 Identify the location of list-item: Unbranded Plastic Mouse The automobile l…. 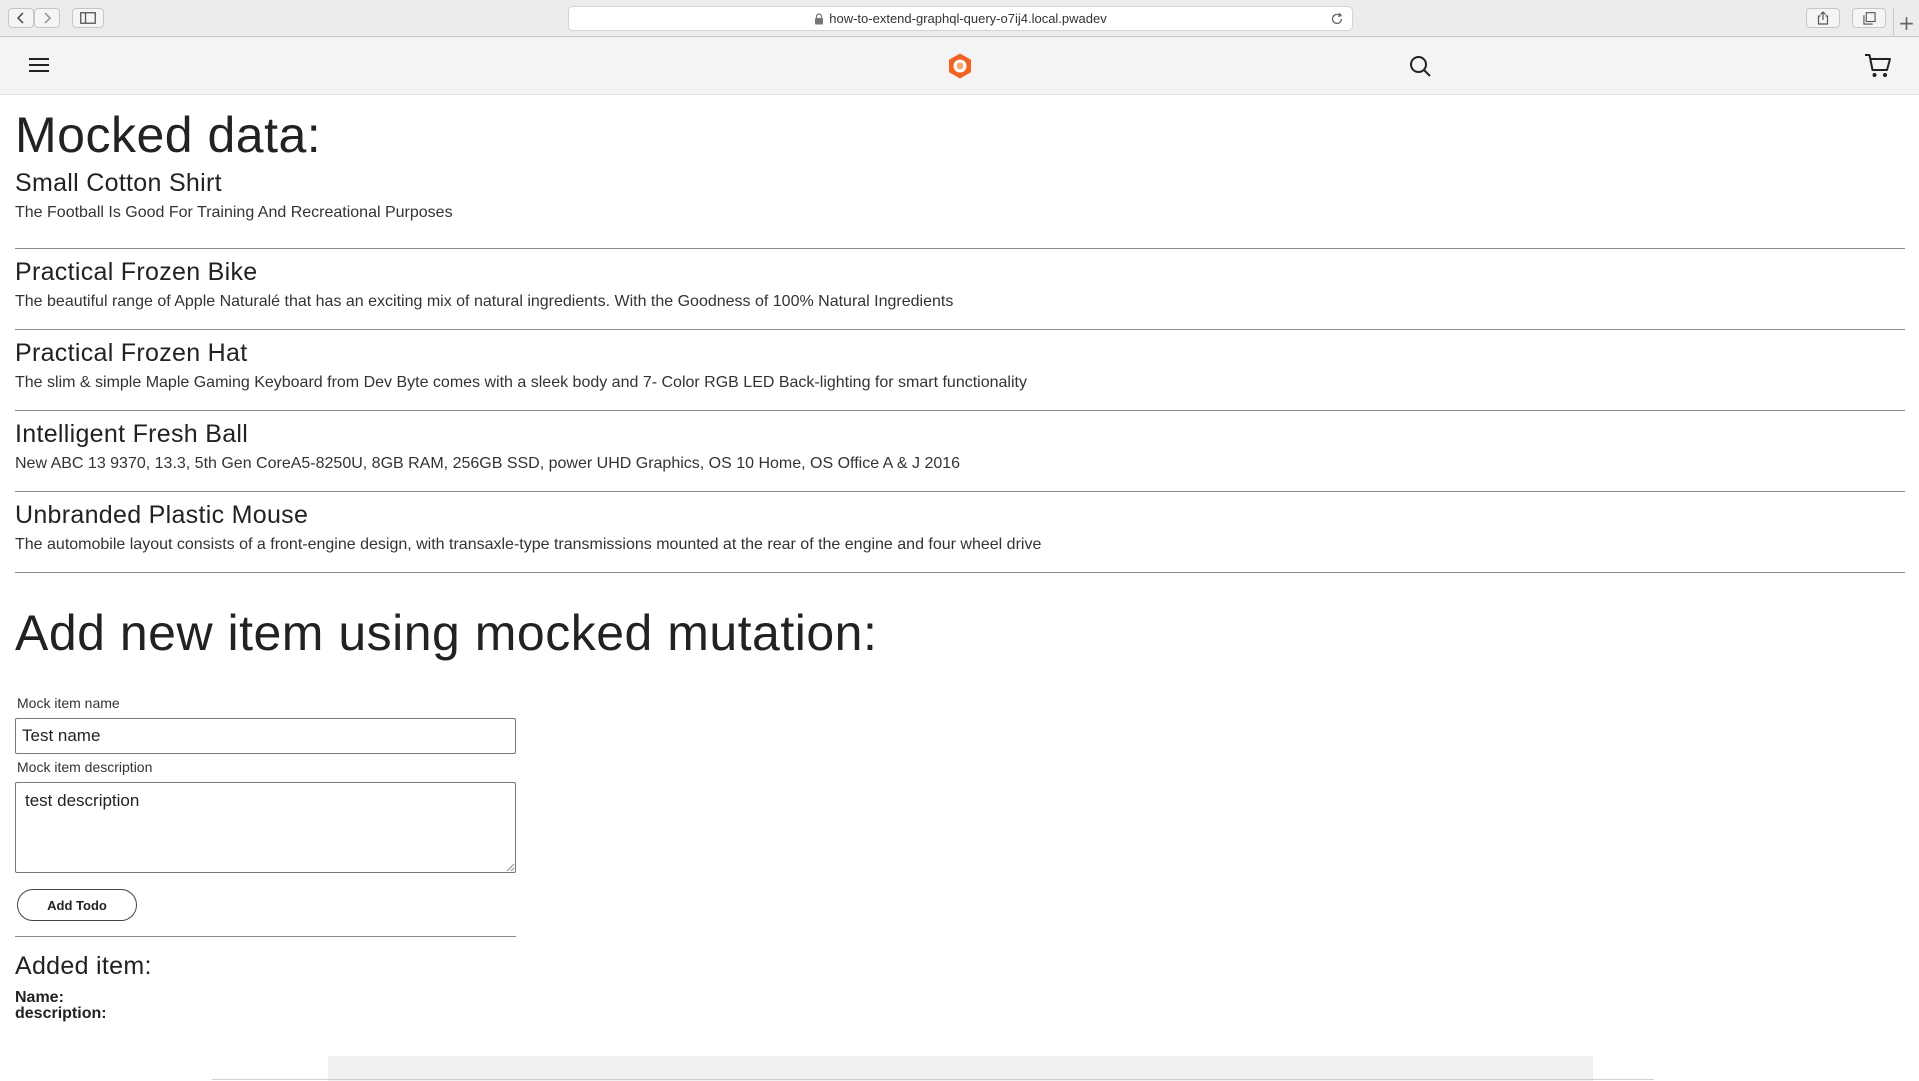
(960, 532).